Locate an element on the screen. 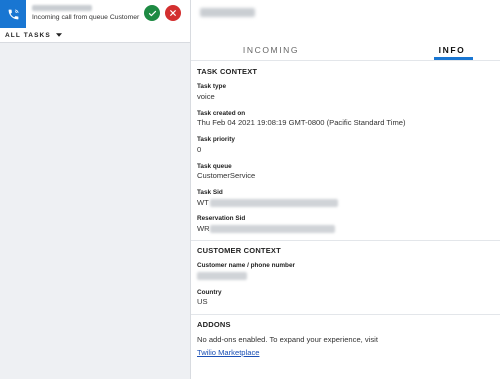  reject-call-button is located at coordinates (173, 13).